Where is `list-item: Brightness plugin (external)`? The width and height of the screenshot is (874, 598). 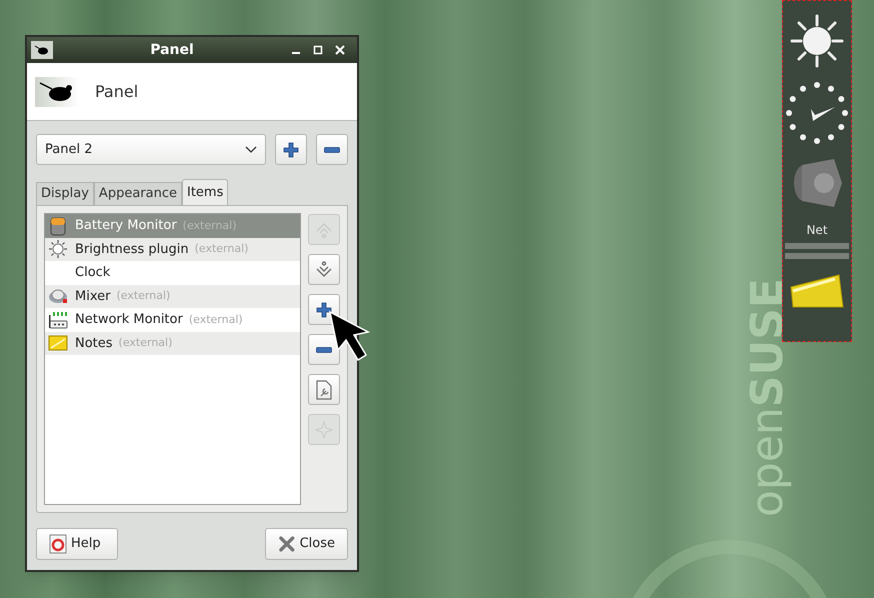 list-item: Brightness plugin (external) is located at coordinates (172, 249).